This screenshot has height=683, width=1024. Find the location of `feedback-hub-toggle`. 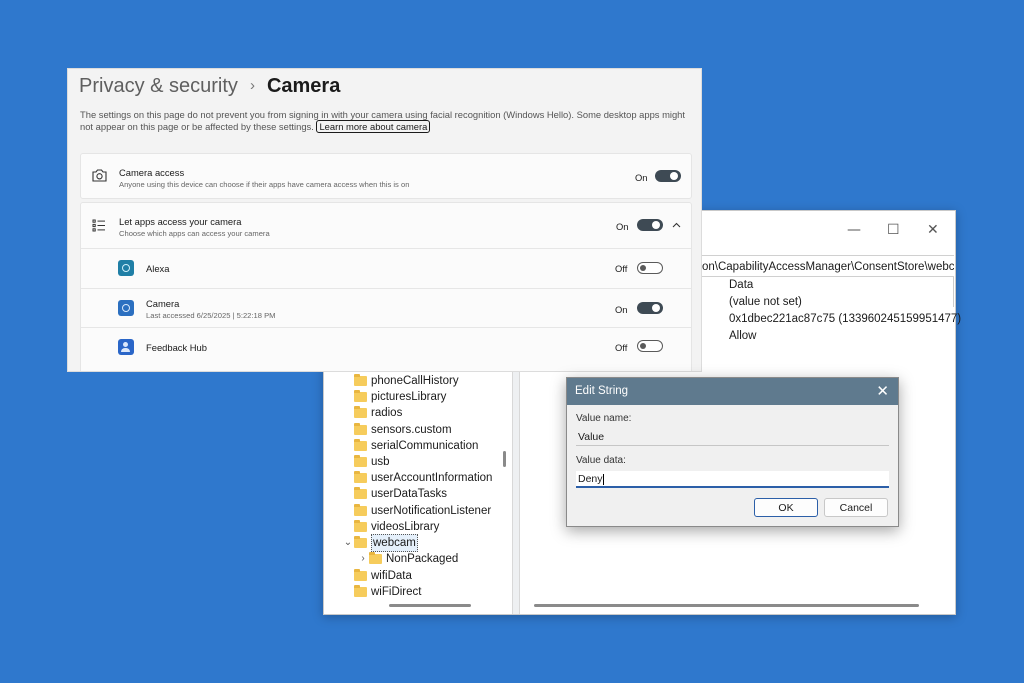

feedback-hub-toggle is located at coordinates (650, 346).